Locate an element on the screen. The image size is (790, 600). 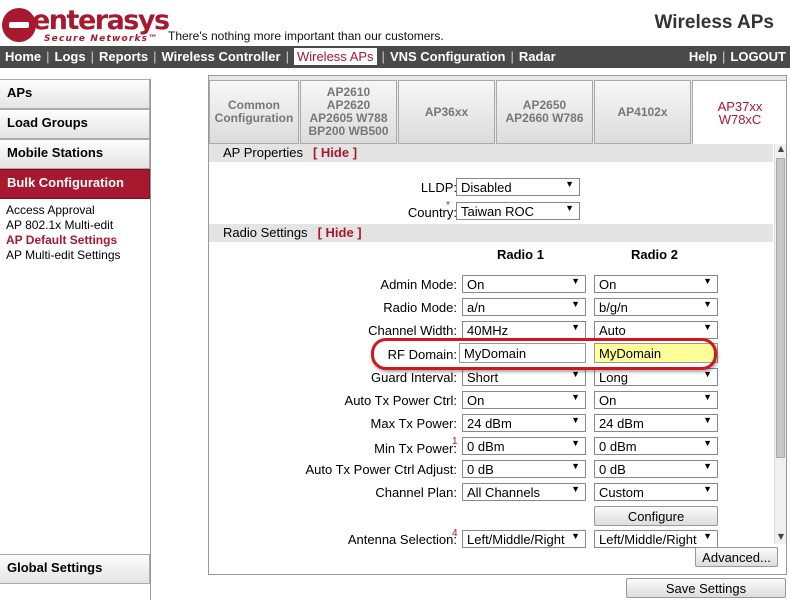
nav-wireless-controller: Wireless Controller is located at coordinates (220, 56).